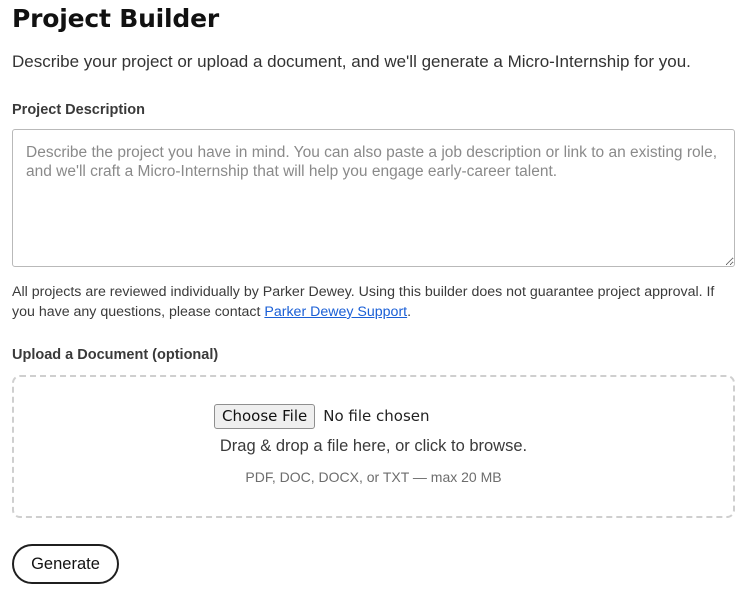  I want to click on file-status: No file chosen, so click(376, 416).